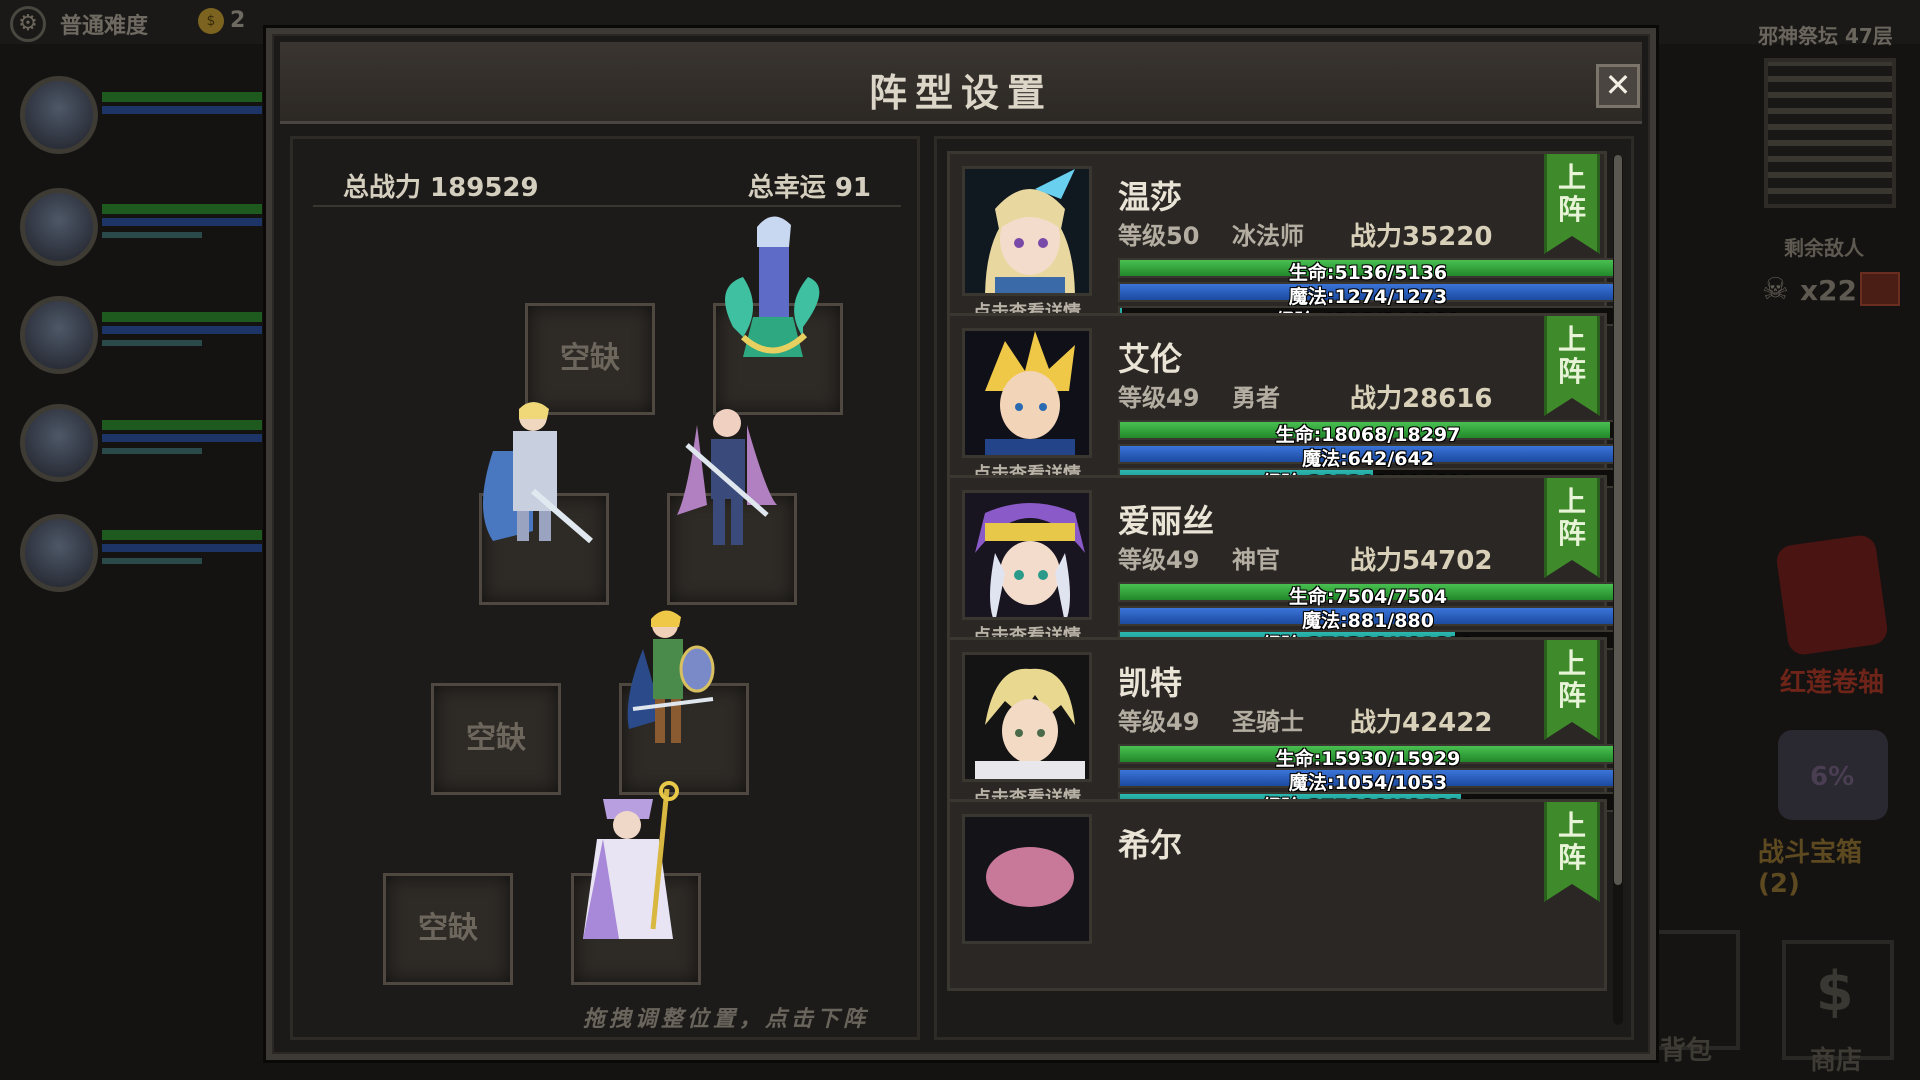 This screenshot has width=1920, height=1080. I want to click on mp-text: 魔法:881/880, so click(1368, 621).